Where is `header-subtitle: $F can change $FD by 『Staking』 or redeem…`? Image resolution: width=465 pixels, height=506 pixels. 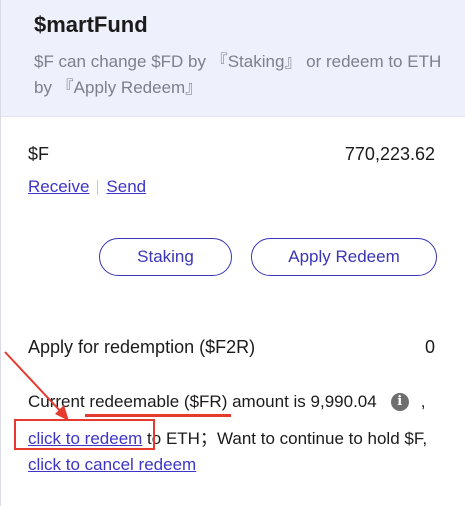
header-subtitle: $F can change $FD by 『Staking』 or redeem… is located at coordinates (238, 74).